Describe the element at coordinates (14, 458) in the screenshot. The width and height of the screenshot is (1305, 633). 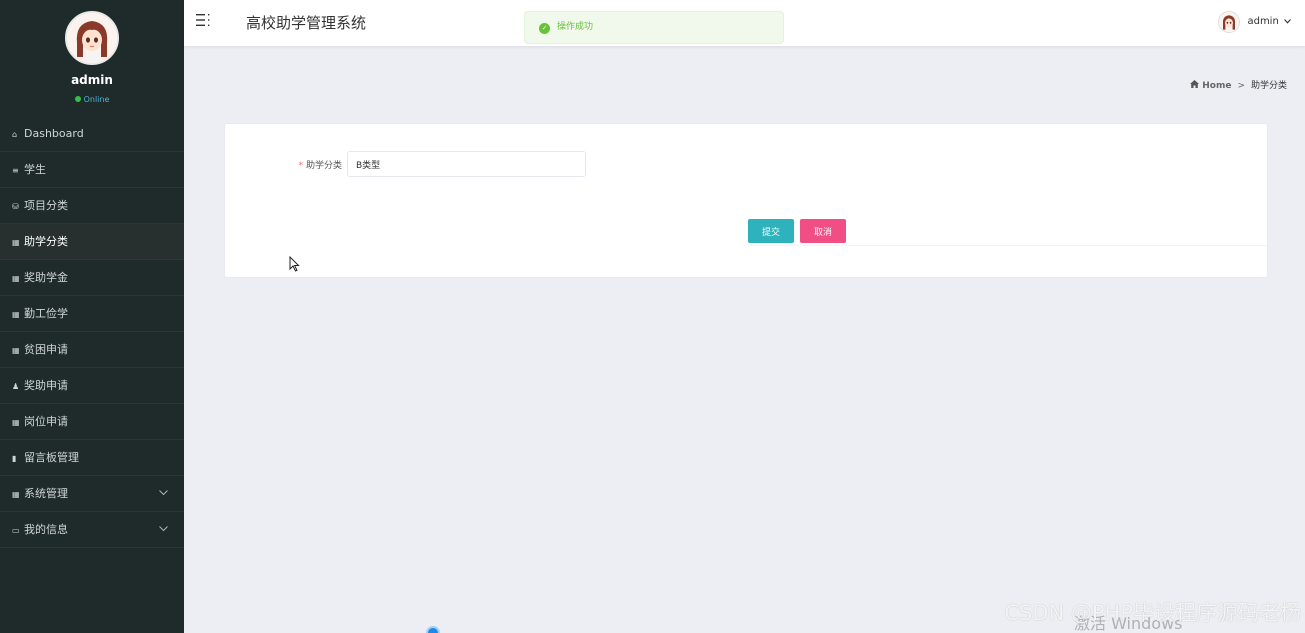
I see `bar-chart-icon: ▮` at that location.